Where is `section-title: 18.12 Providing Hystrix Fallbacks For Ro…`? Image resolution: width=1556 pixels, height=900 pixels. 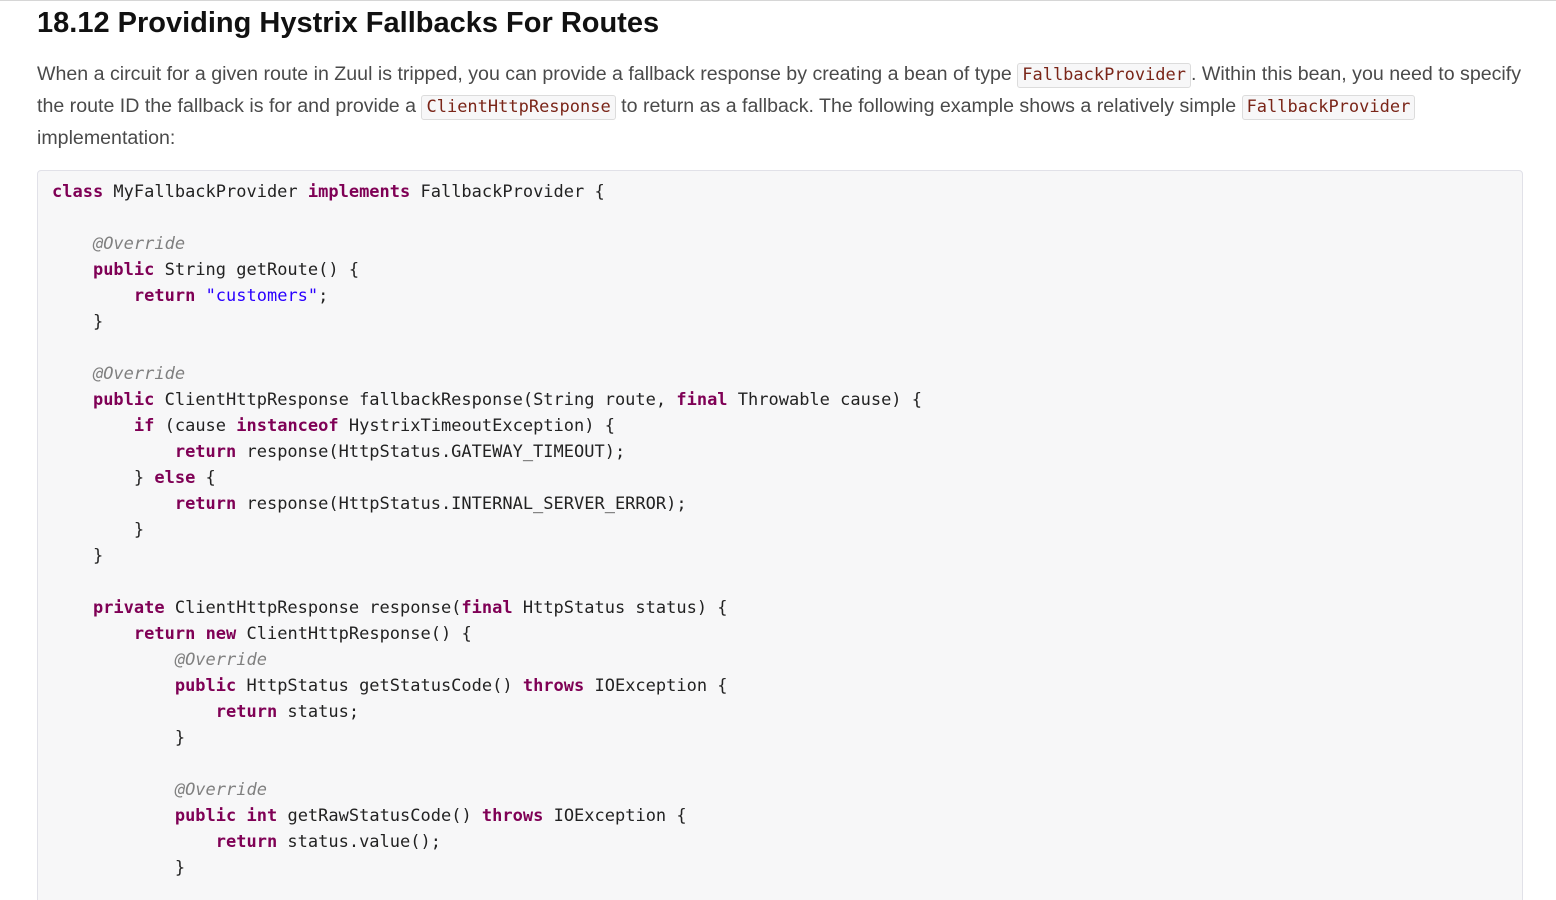 section-title: 18.12 Providing Hystrix Fallbacks For Ro… is located at coordinates (348, 23).